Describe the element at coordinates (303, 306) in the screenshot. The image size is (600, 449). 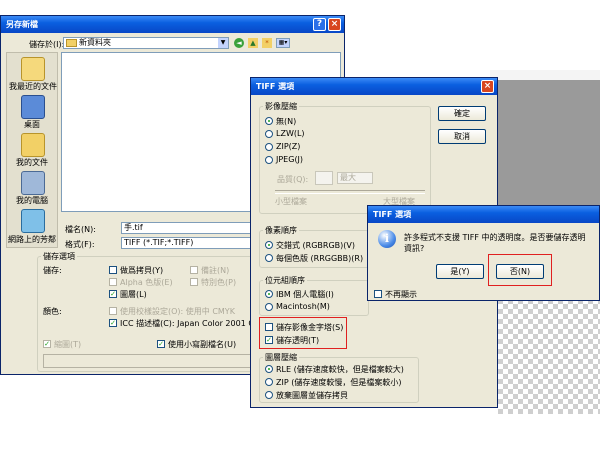
I see `byte-order-mac-label: Macintosh(M)` at that location.